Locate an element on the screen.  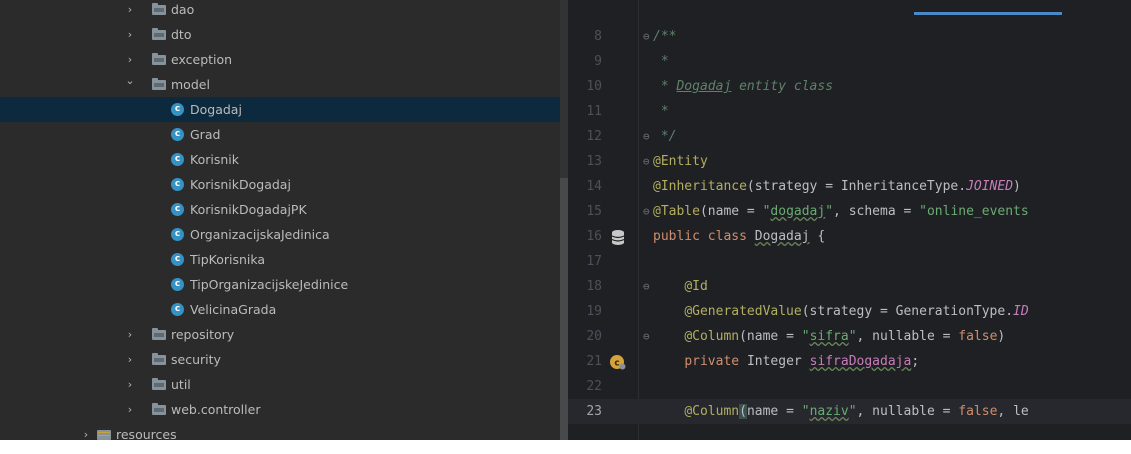
tree-item-label: KorisnikDogadajPK is located at coordinates (248, 209).